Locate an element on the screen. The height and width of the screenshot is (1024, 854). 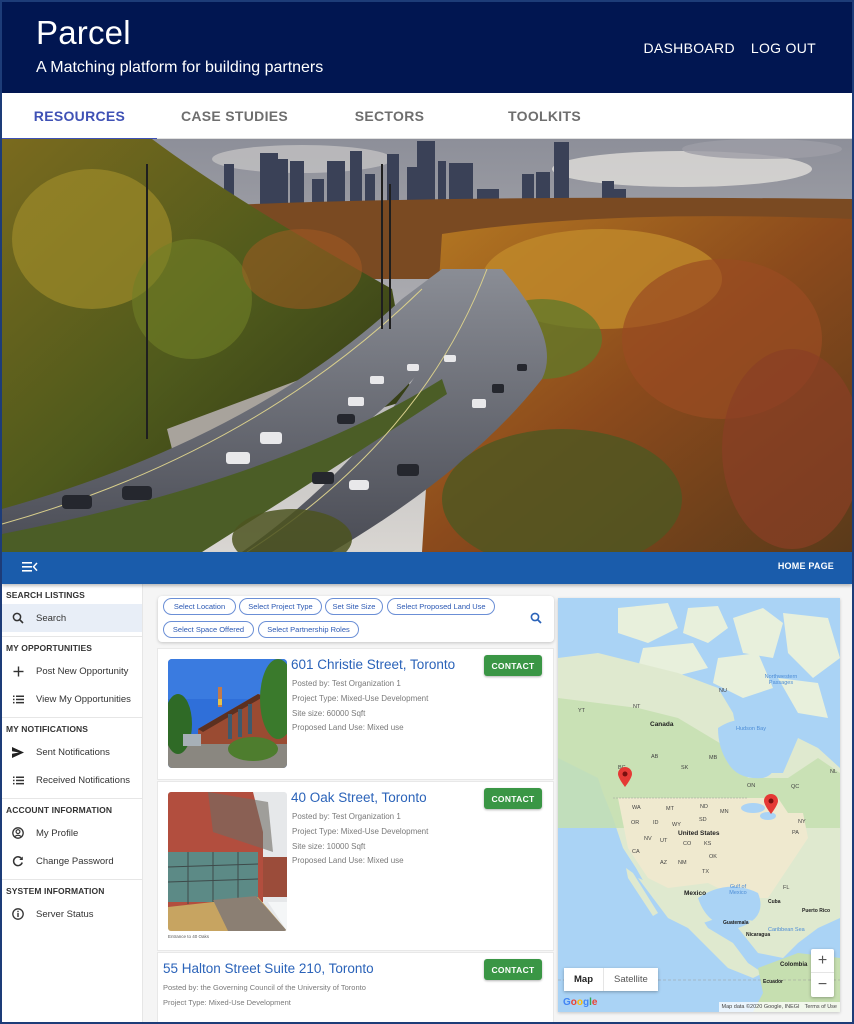
sidebar-item-sent-notifications: Sent Notifications is located at coordinates (72, 752).